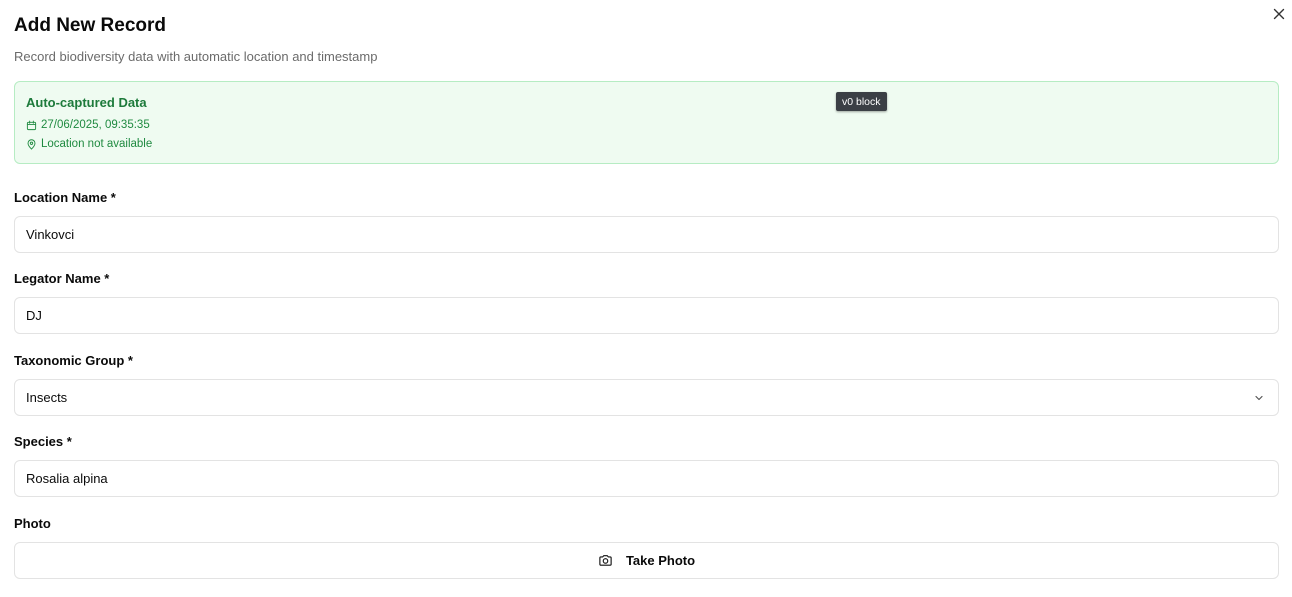 This screenshot has height=597, width=1292. What do you see at coordinates (646, 397) in the screenshot?
I see `taxonomic-group-select: Insects` at bounding box center [646, 397].